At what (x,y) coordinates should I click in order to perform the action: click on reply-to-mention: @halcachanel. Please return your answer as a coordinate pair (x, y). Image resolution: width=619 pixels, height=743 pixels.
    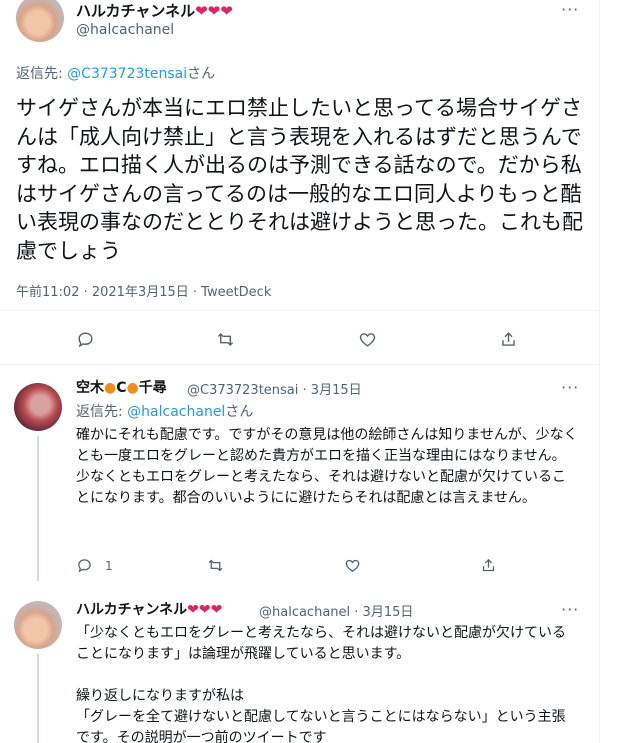
    Looking at the image, I should click on (176, 412).